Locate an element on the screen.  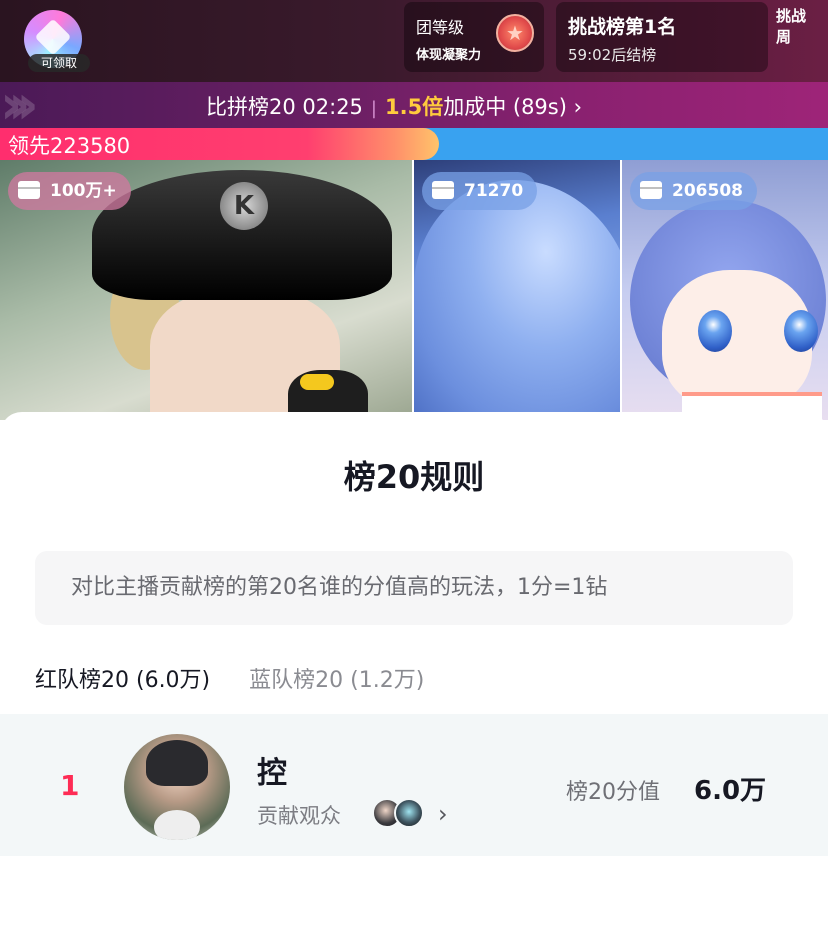
team-tabs: 红队榜20 (6.0万) 蓝队榜20 (1.2万) is located at coordinates (245, 678).